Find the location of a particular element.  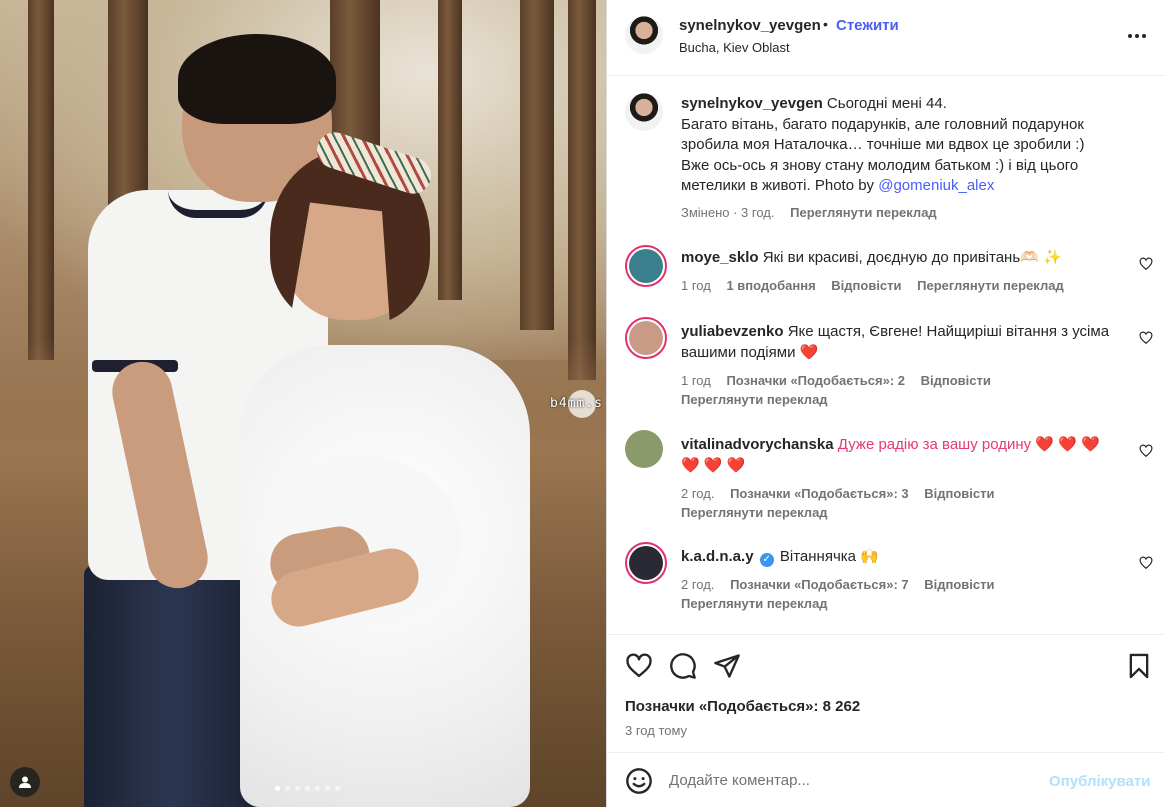

caption-edited: Змінено · 3 год. is located at coordinates (728, 212).